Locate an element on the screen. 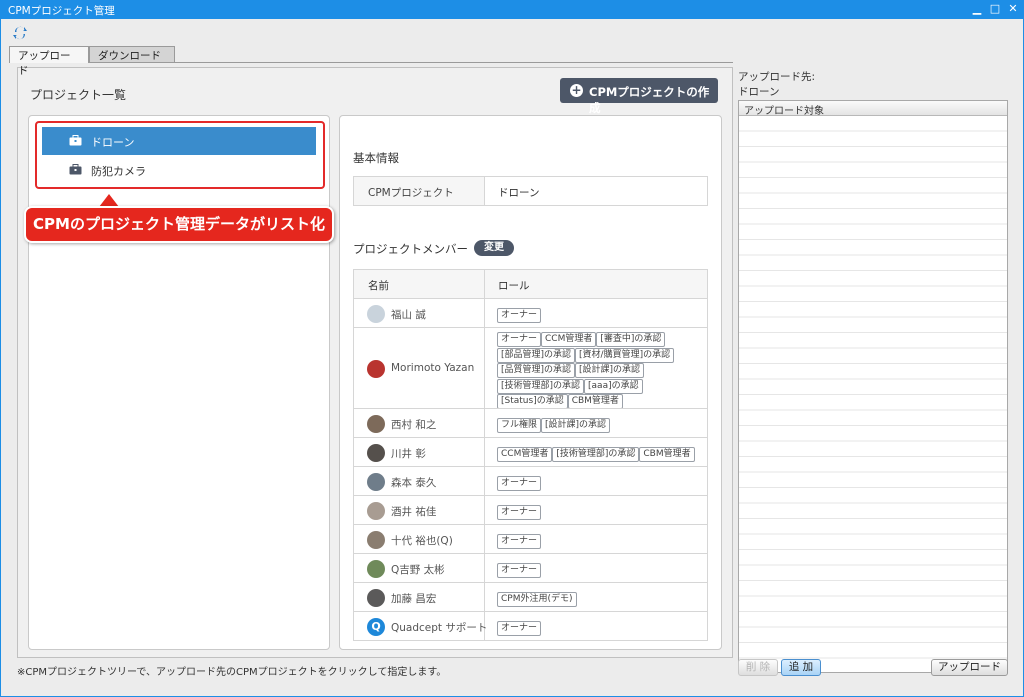  members-title: プロジェクトメンバー is located at coordinates (410, 249).